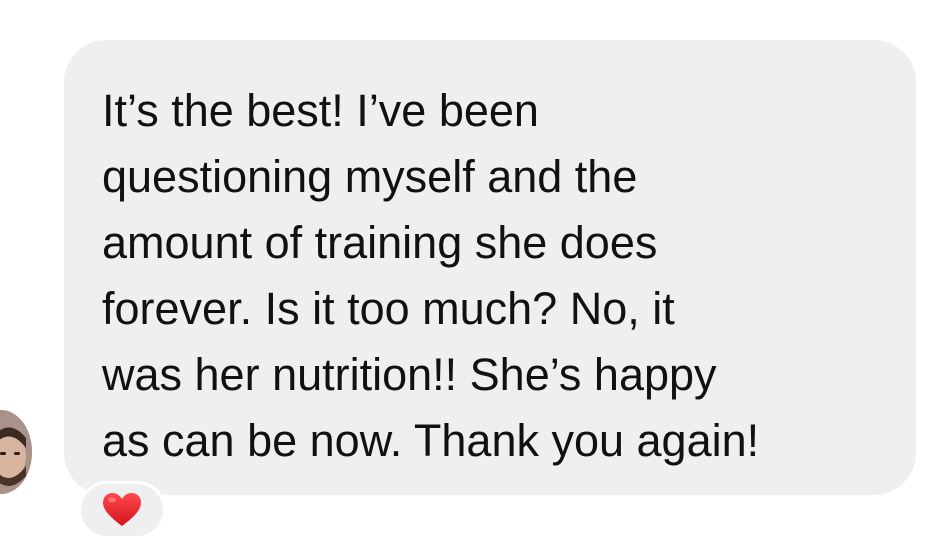 The height and width of the screenshot is (555, 941). I want to click on reaction-pill, so click(122, 510).